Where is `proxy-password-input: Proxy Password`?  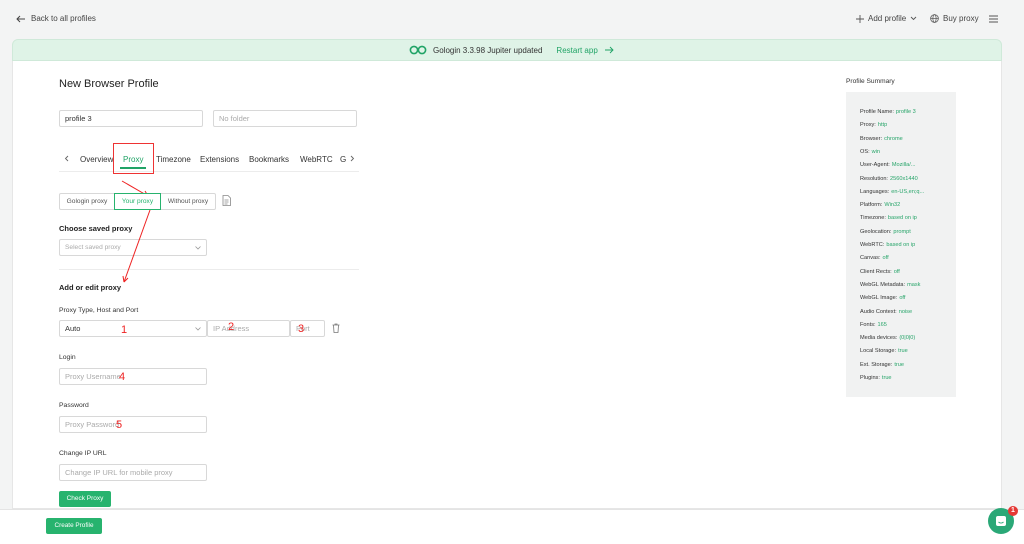
proxy-password-input: Proxy Password is located at coordinates (133, 424).